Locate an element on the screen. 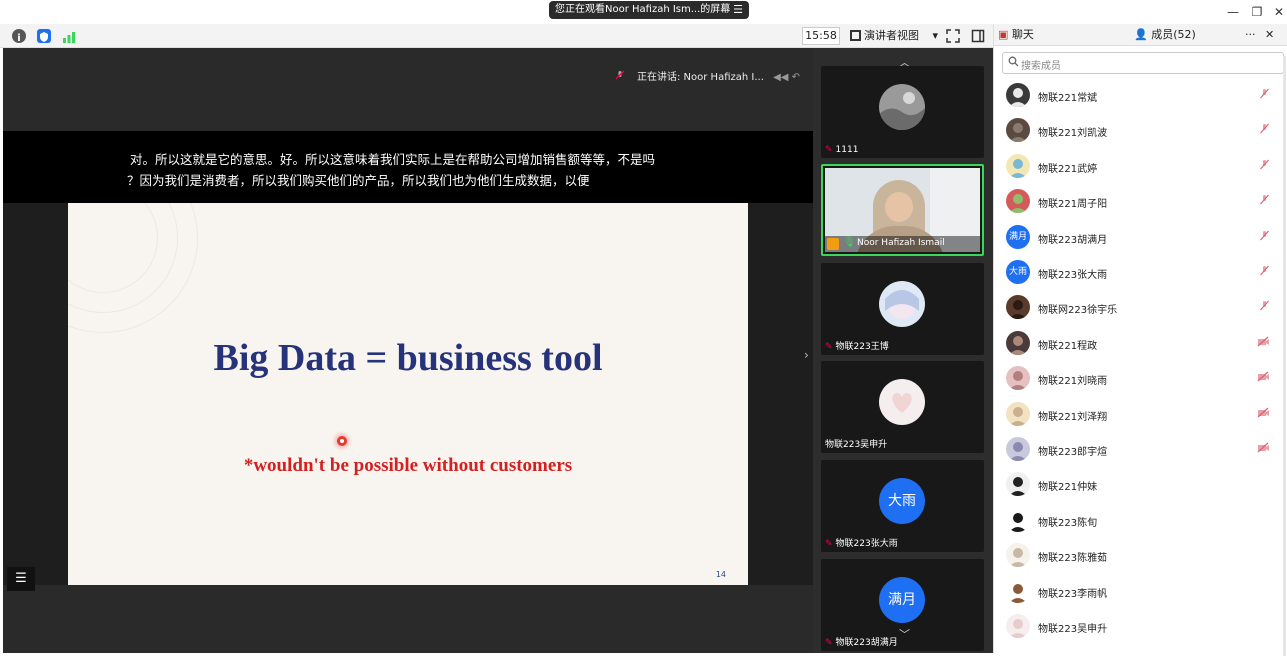 The height and width of the screenshot is (656, 1287). member-name: 物联223陈雅茹 is located at coordinates (1073, 559).